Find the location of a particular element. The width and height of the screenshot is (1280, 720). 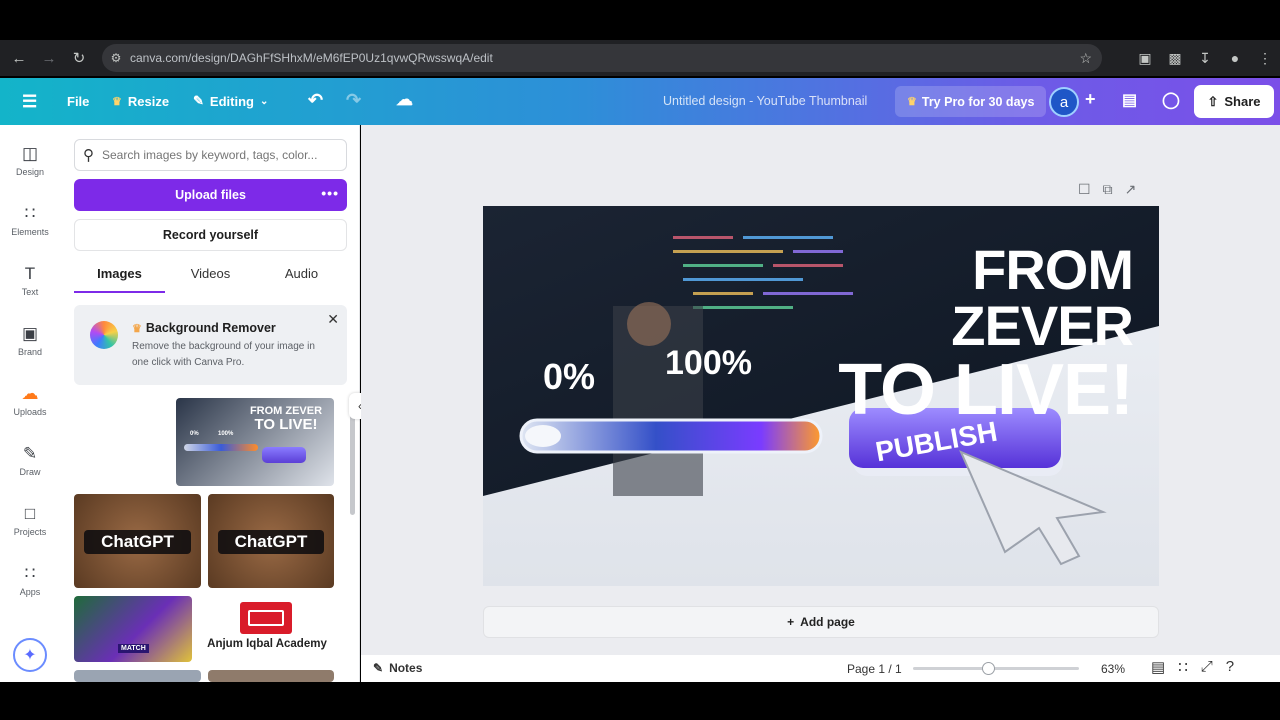

upload-thumbnail-chatgpt-1: ChatGPT is located at coordinates (137, 541).